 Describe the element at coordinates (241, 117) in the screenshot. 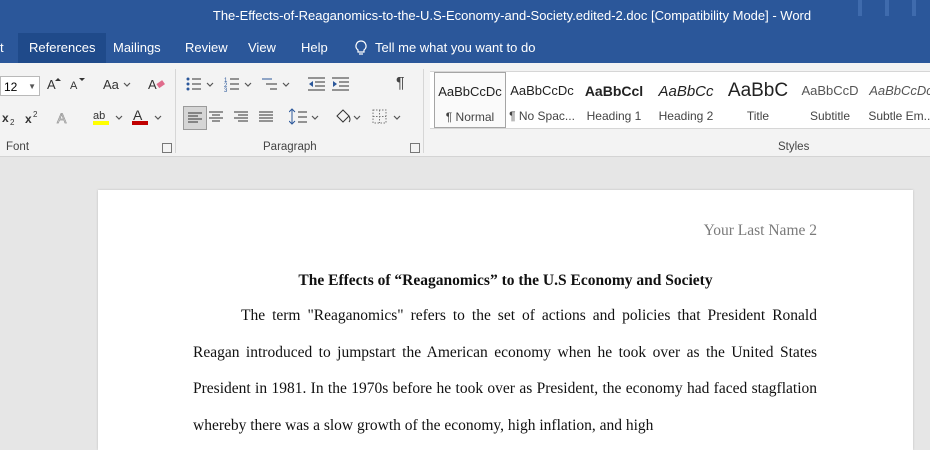

I see `align-right-icon` at that location.